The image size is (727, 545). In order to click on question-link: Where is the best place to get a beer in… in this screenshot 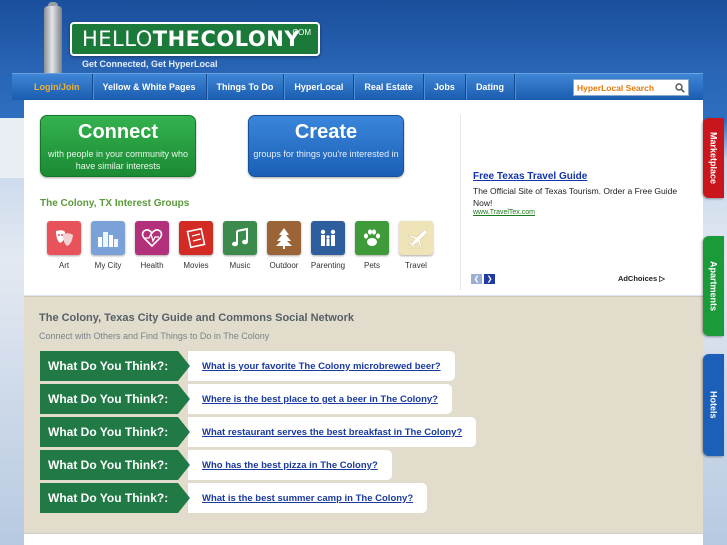, I will do `click(320, 399)`.